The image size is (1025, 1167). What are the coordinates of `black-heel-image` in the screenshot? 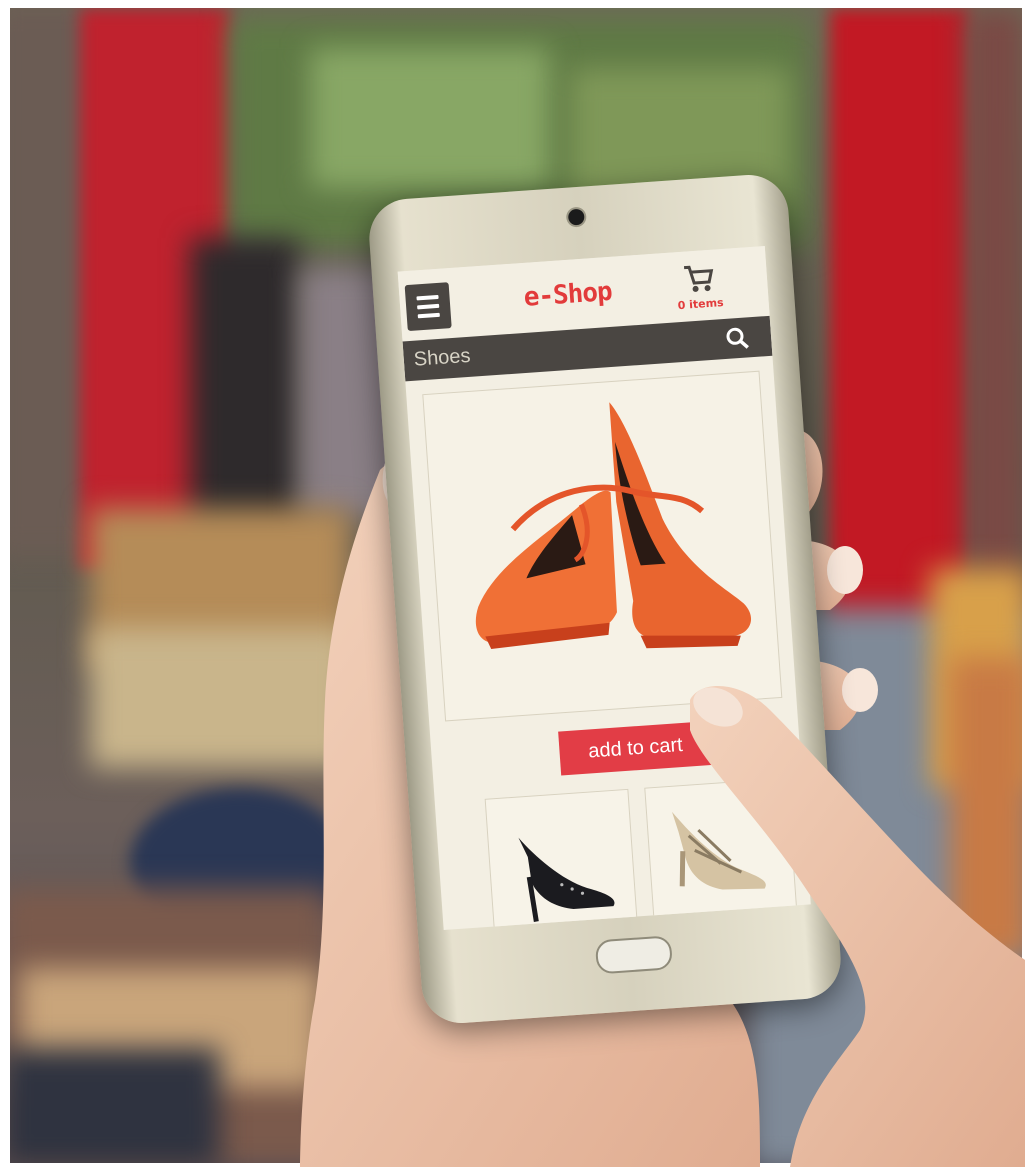 It's located at (566, 879).